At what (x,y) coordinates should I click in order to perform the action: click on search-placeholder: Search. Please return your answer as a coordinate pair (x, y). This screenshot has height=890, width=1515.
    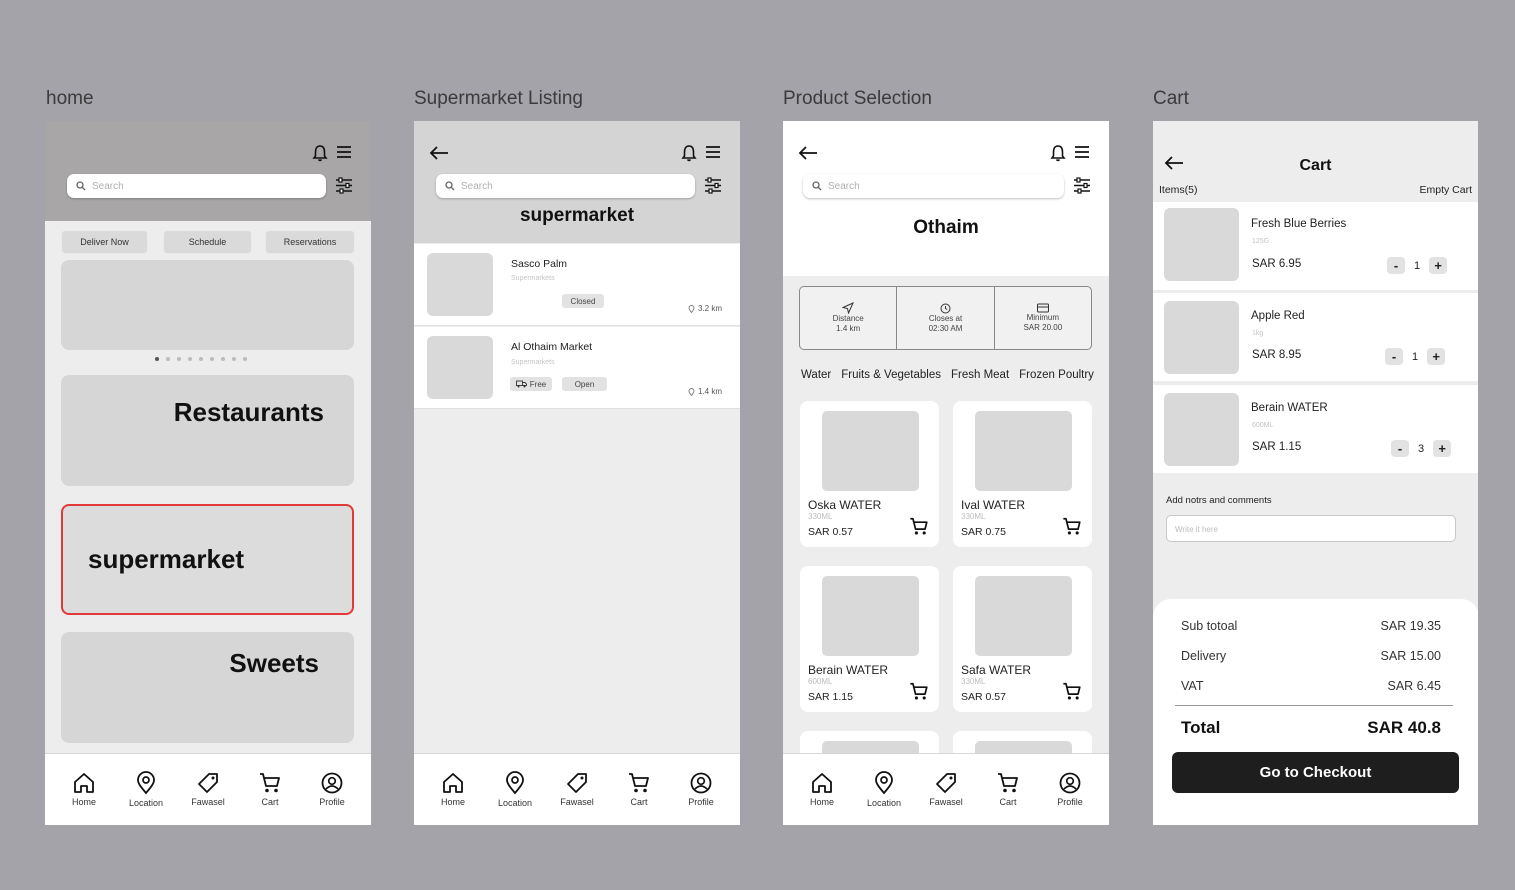
    Looking at the image, I should click on (844, 186).